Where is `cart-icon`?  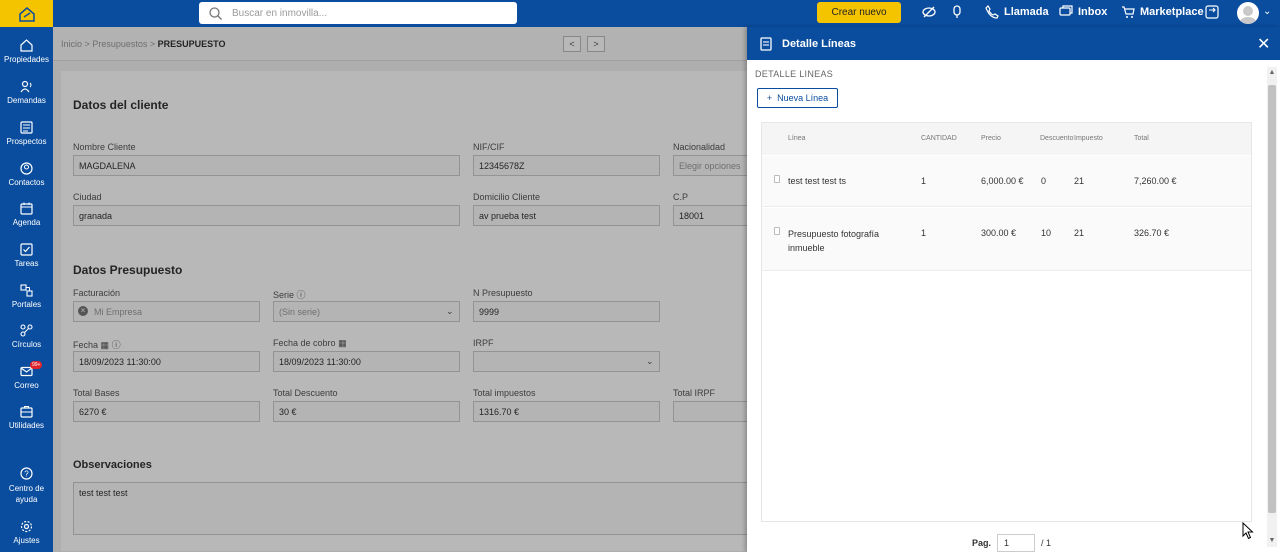
cart-icon is located at coordinates (1128, 12).